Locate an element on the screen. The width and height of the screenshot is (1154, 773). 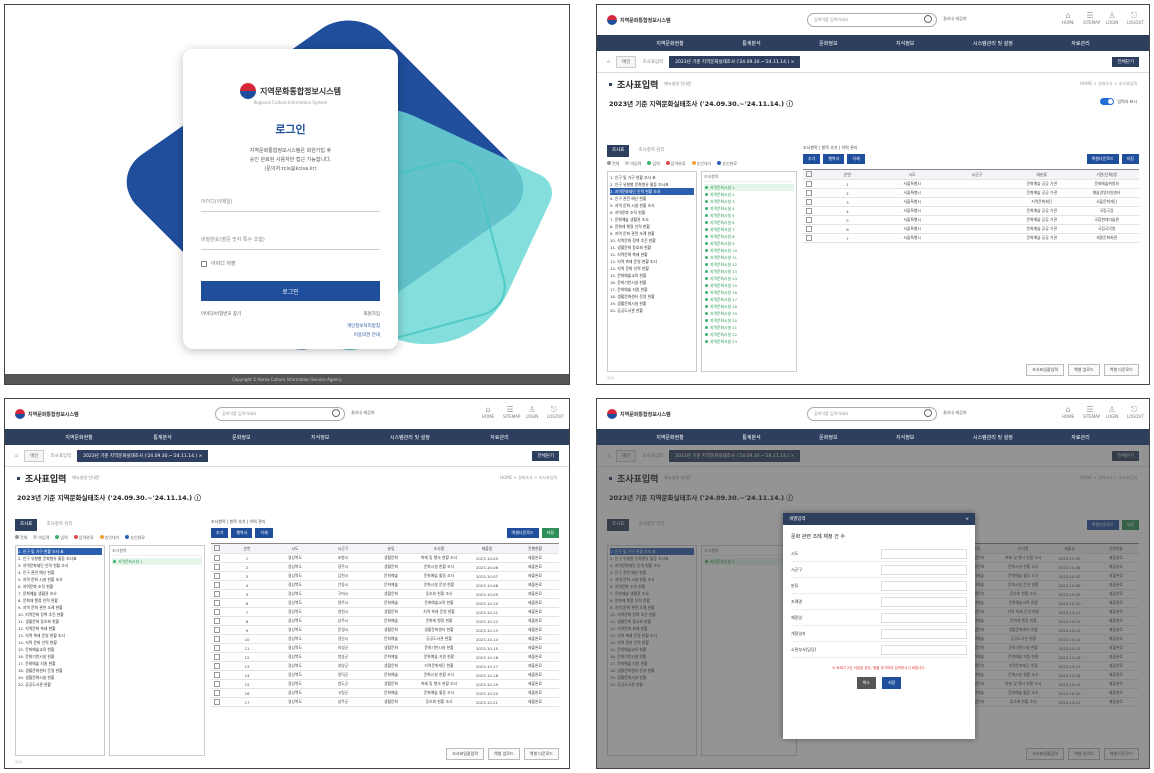
legend-item: 전체 is located at coordinates (21, 538).